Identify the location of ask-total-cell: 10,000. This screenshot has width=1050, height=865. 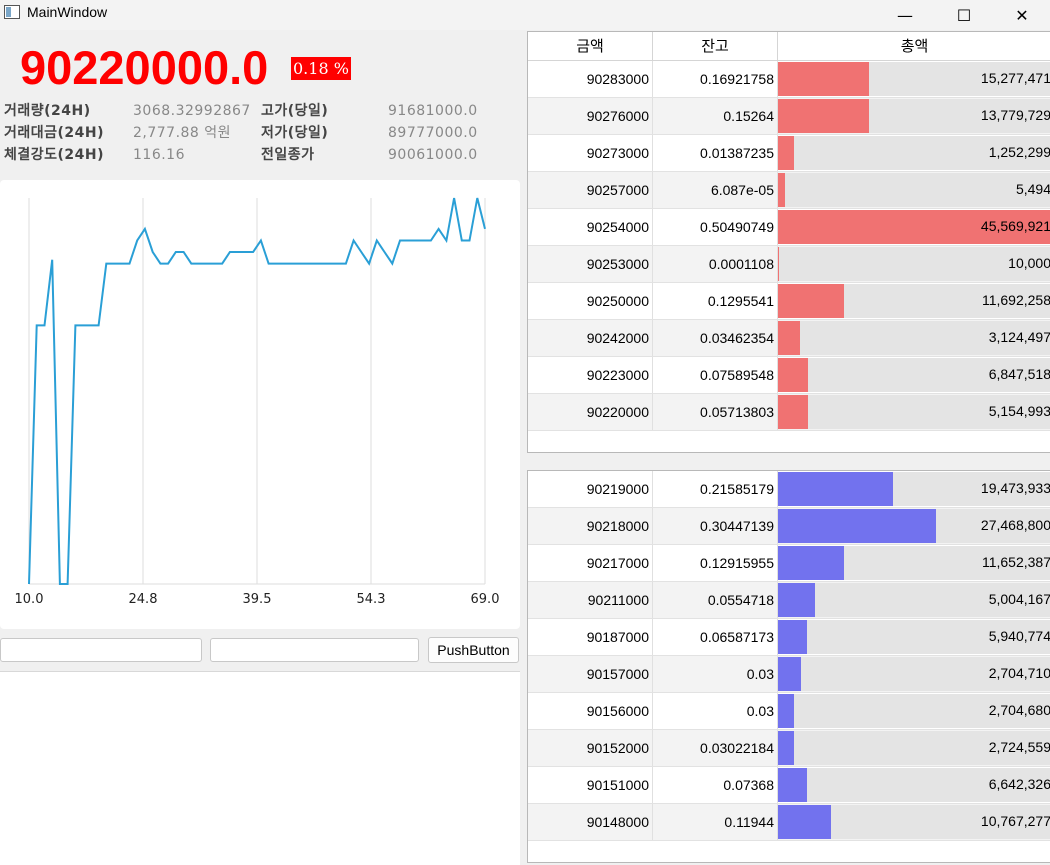
(914, 264).